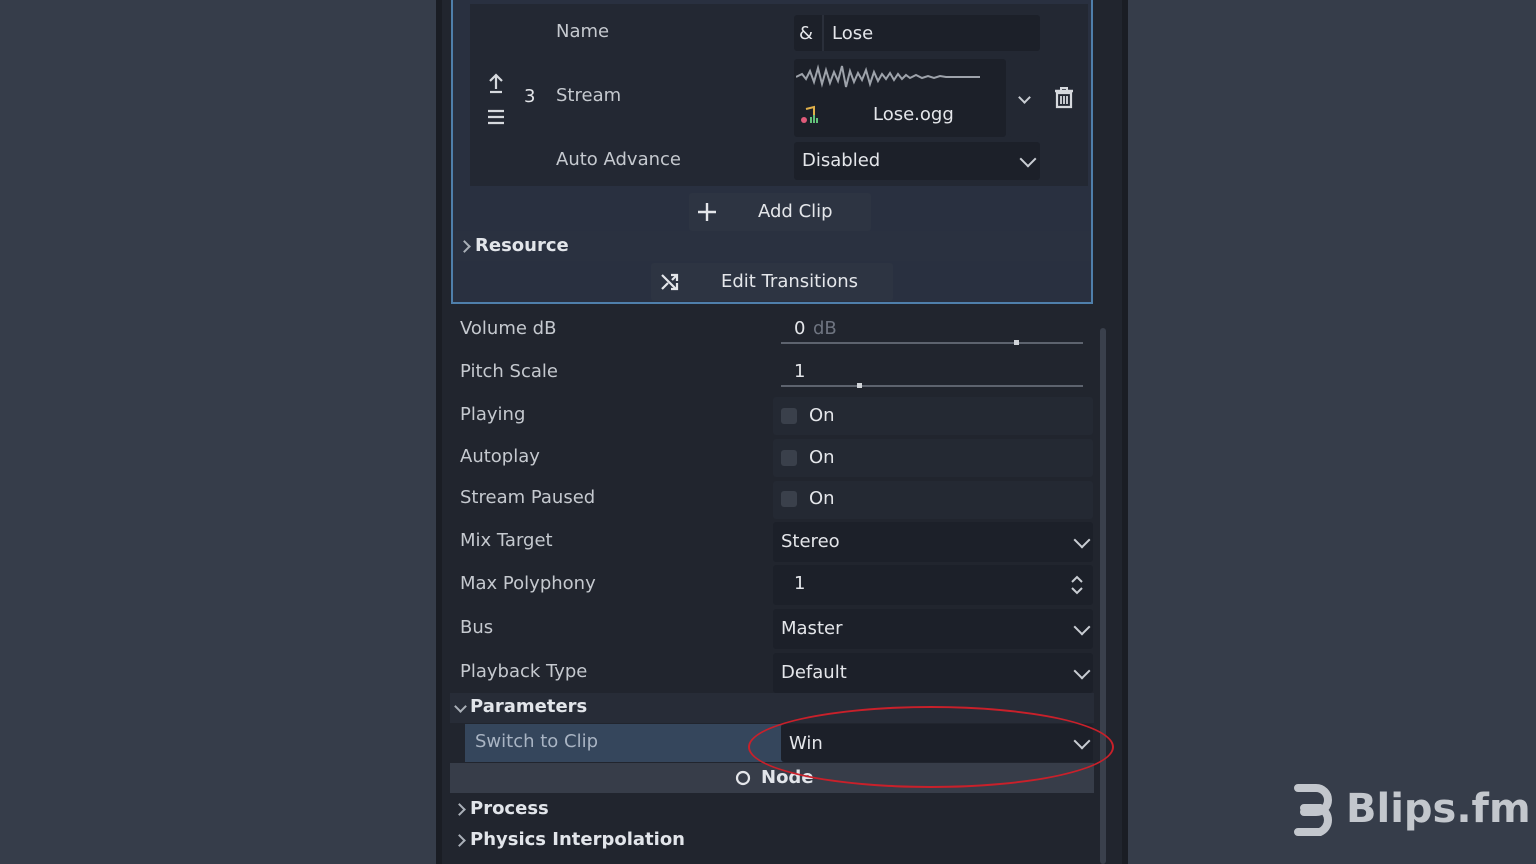 The image size is (1536, 864). What do you see at coordinates (810, 541) in the screenshot?
I see `mix-target-value: Stereo` at bounding box center [810, 541].